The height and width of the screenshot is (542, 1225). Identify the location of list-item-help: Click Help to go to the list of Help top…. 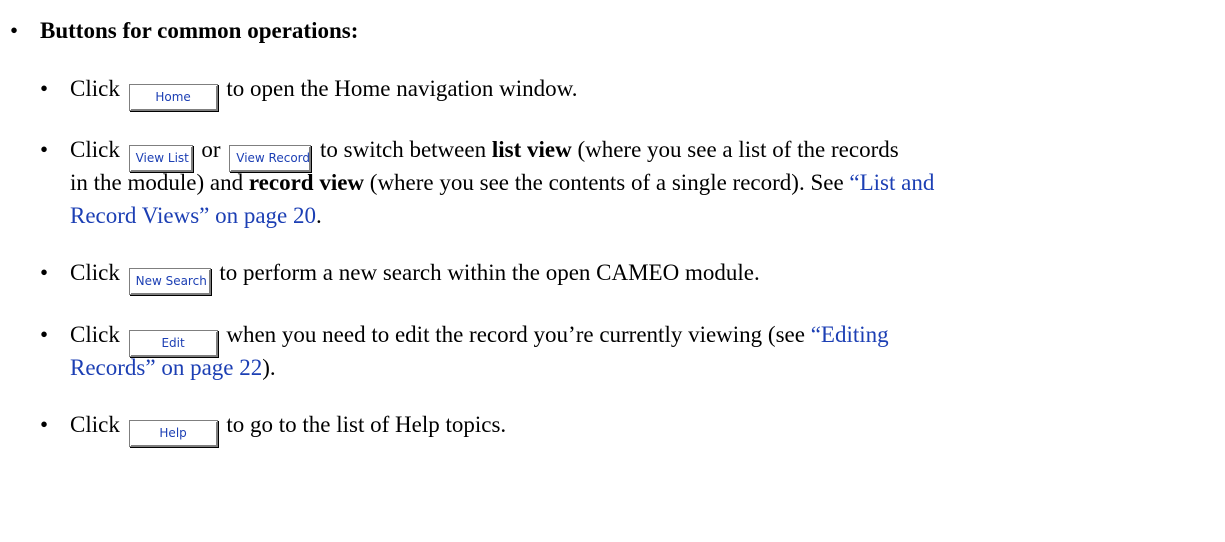
(288, 427).